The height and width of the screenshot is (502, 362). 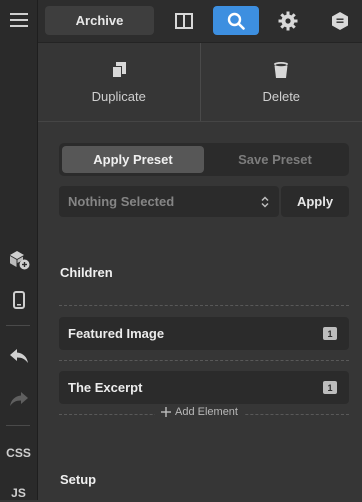 What do you see at coordinates (236, 20) in the screenshot?
I see `search-icon` at bounding box center [236, 20].